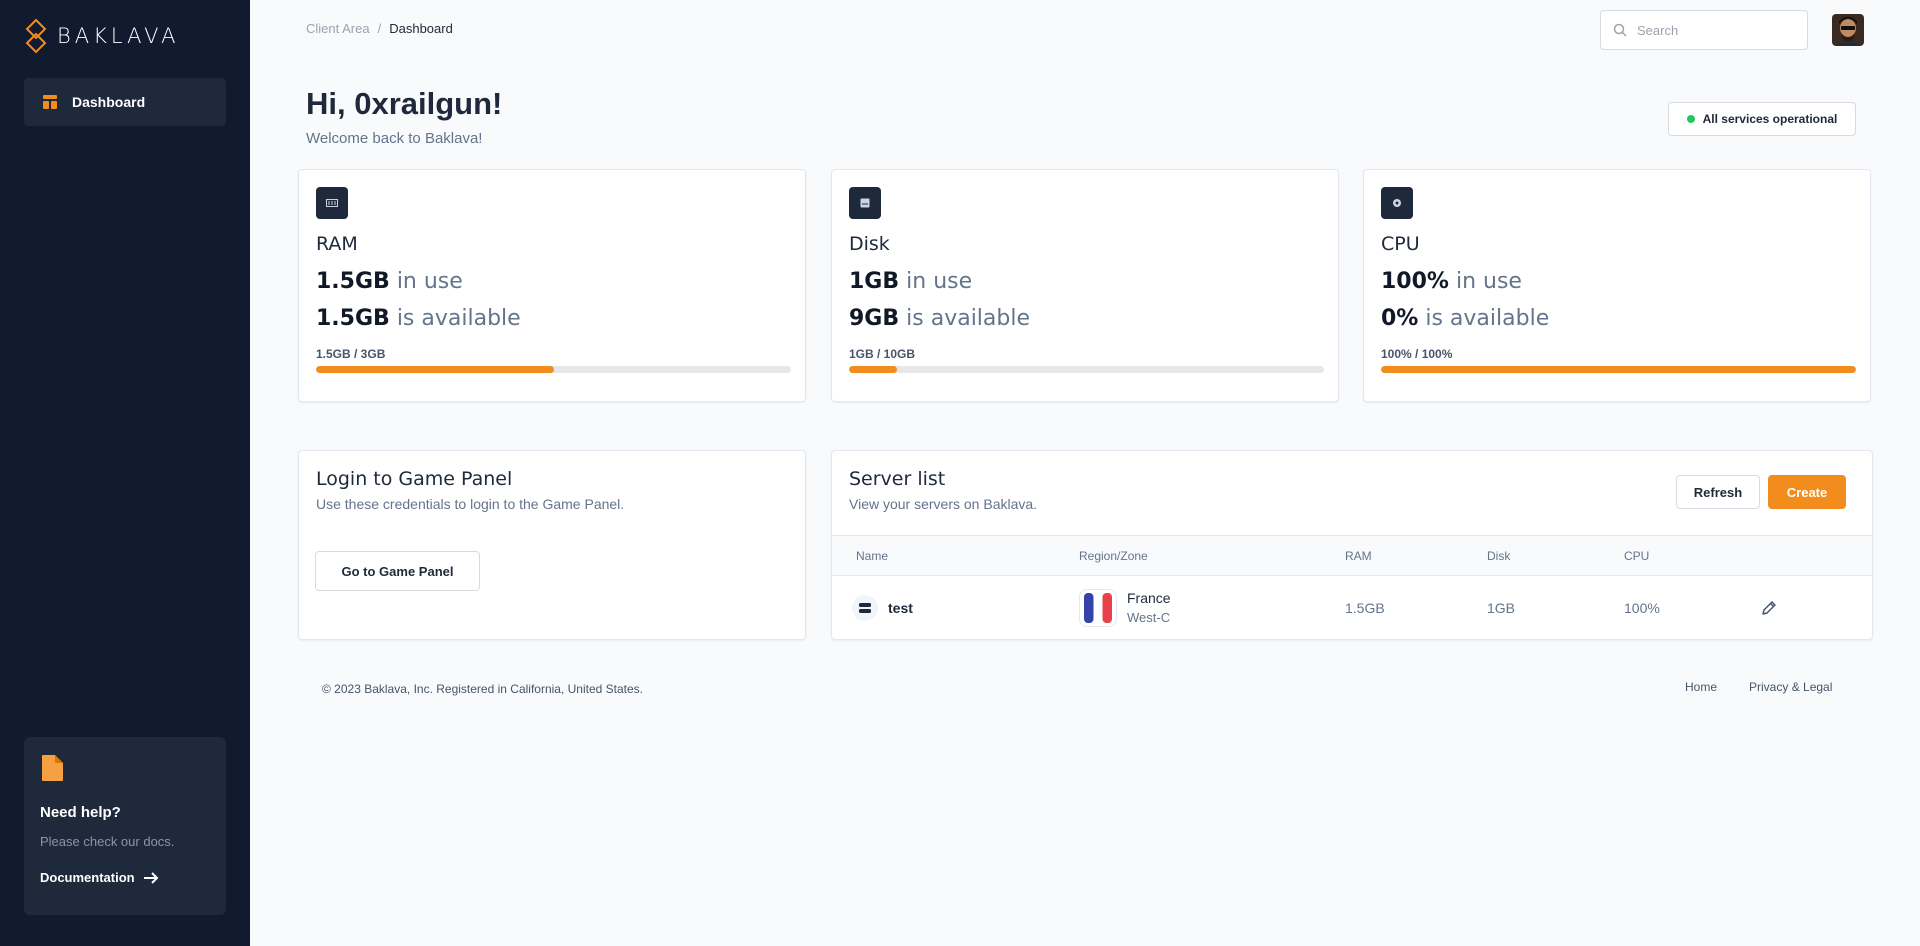  Describe the element at coordinates (1098, 608) in the screenshot. I see `france-flag-icon` at that location.